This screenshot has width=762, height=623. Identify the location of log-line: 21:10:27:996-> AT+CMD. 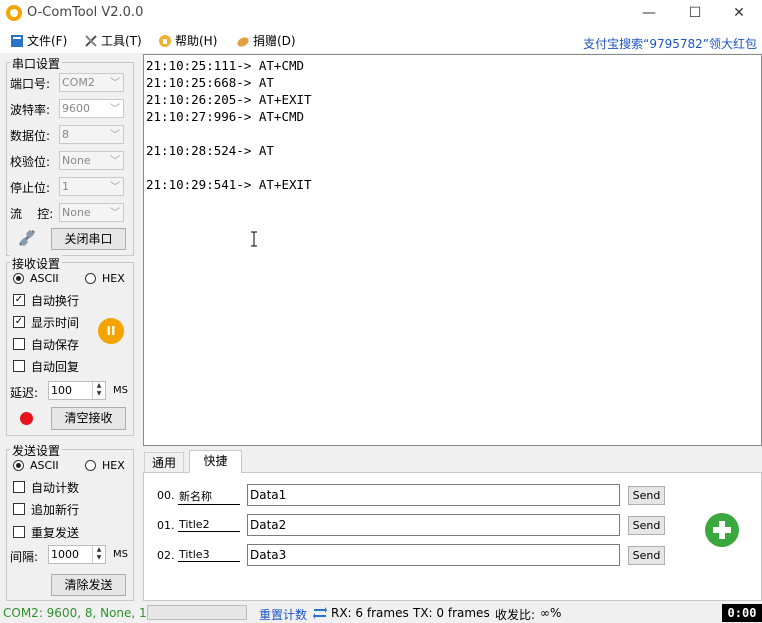
(225, 116).